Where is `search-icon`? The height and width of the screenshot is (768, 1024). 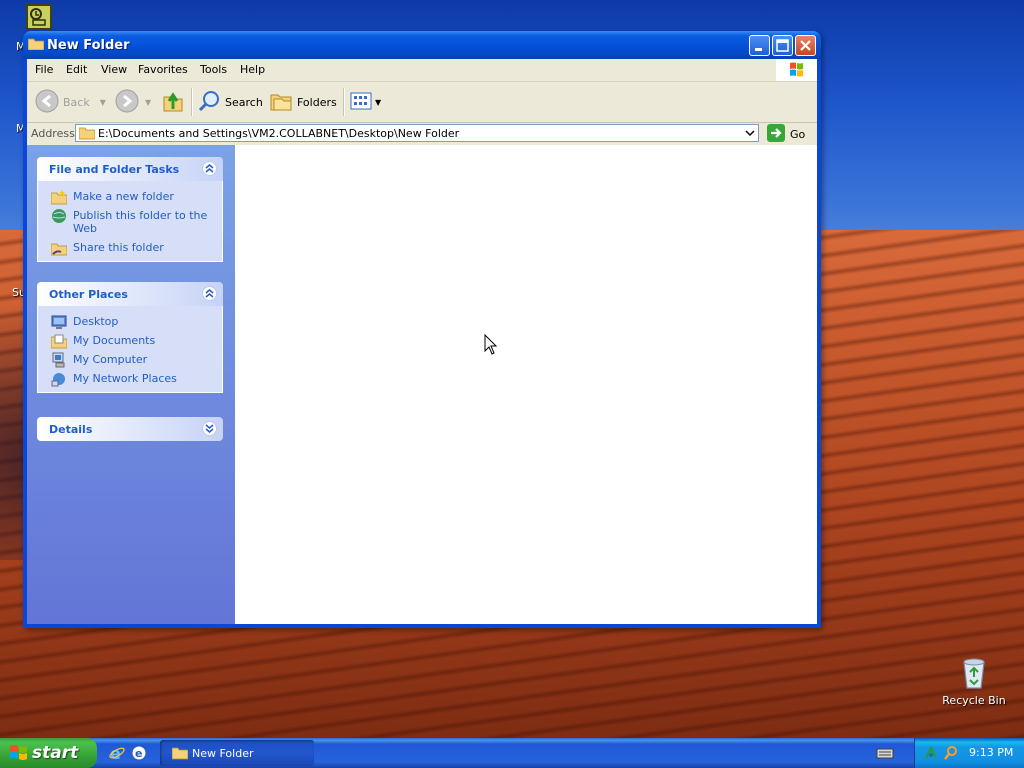 search-icon is located at coordinates (209, 102).